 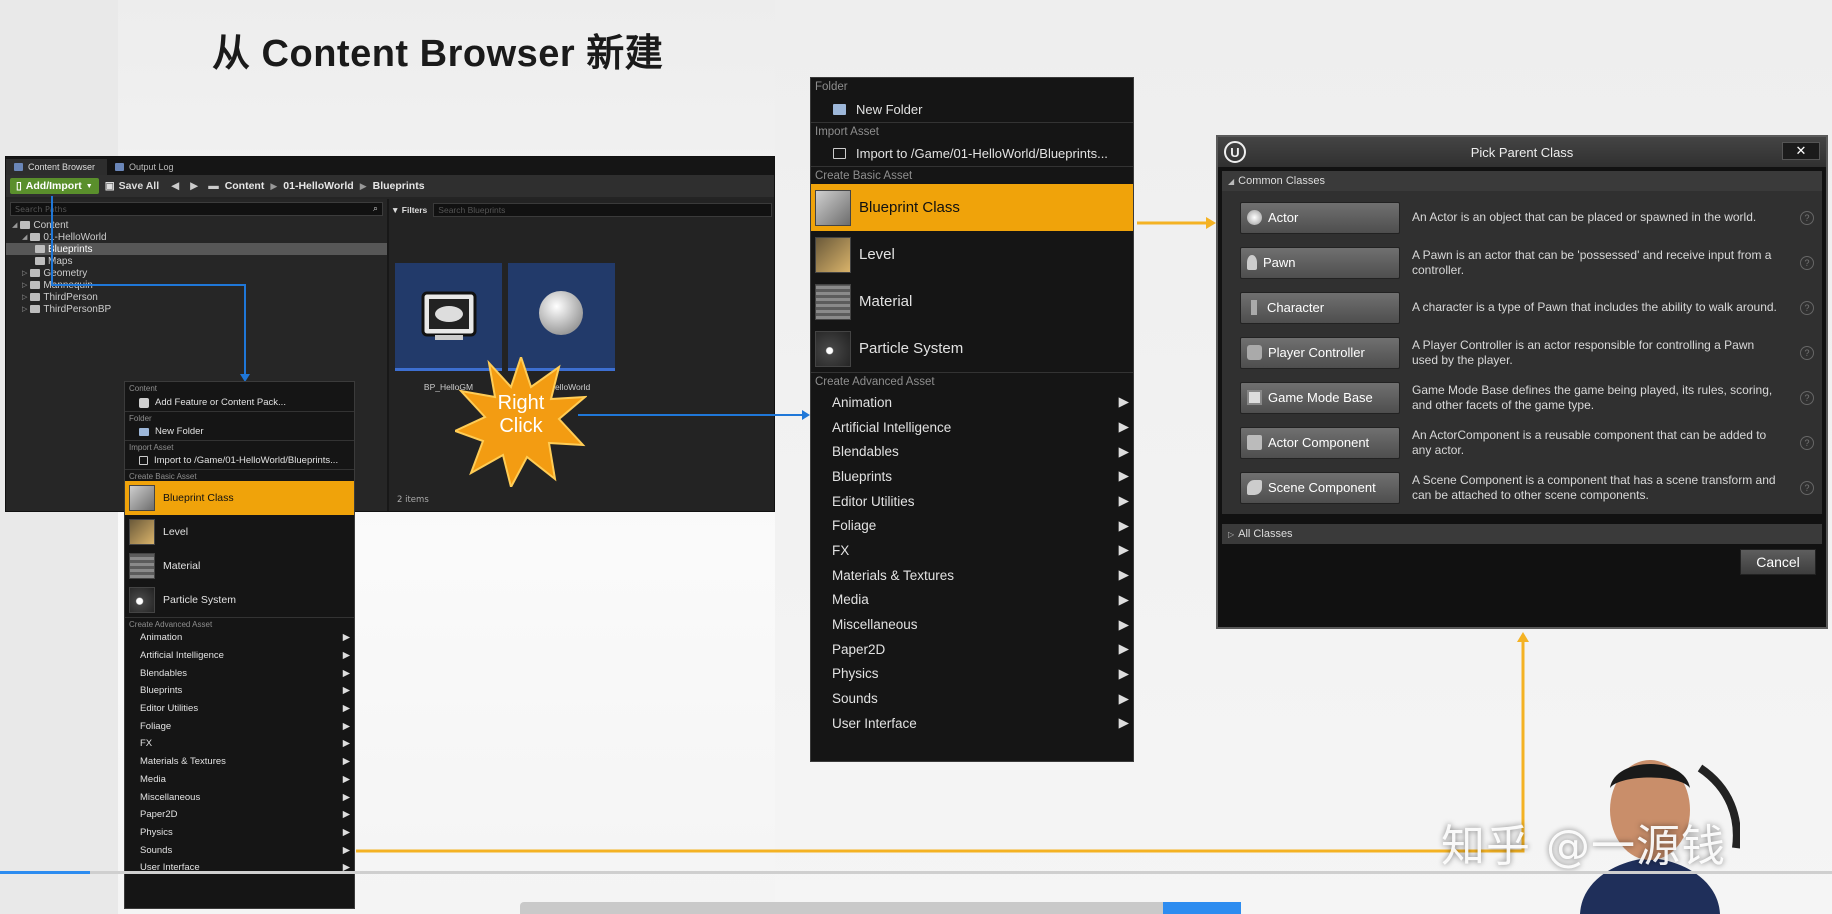 I want to click on menu-item-label: Sounds, so click(x=156, y=850).